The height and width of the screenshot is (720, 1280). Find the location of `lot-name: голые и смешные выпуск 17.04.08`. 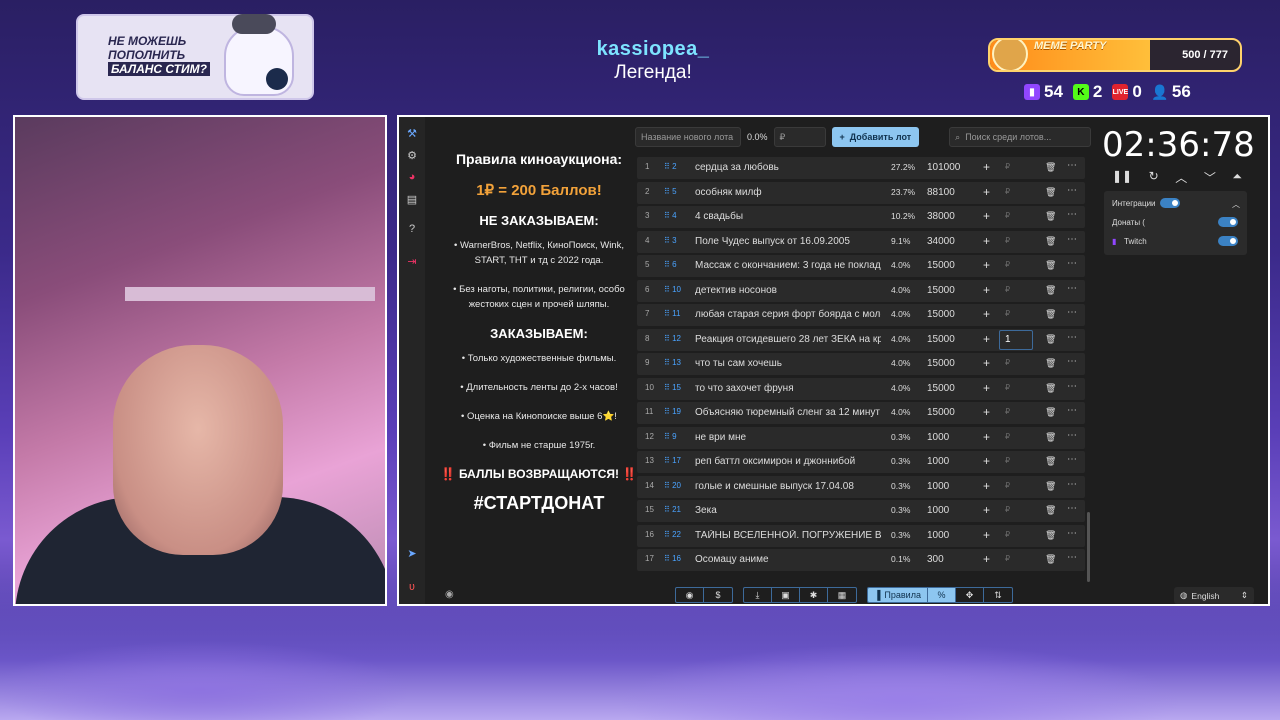

lot-name: голые и смешные выпуск 17.04.08 is located at coordinates (788, 486).